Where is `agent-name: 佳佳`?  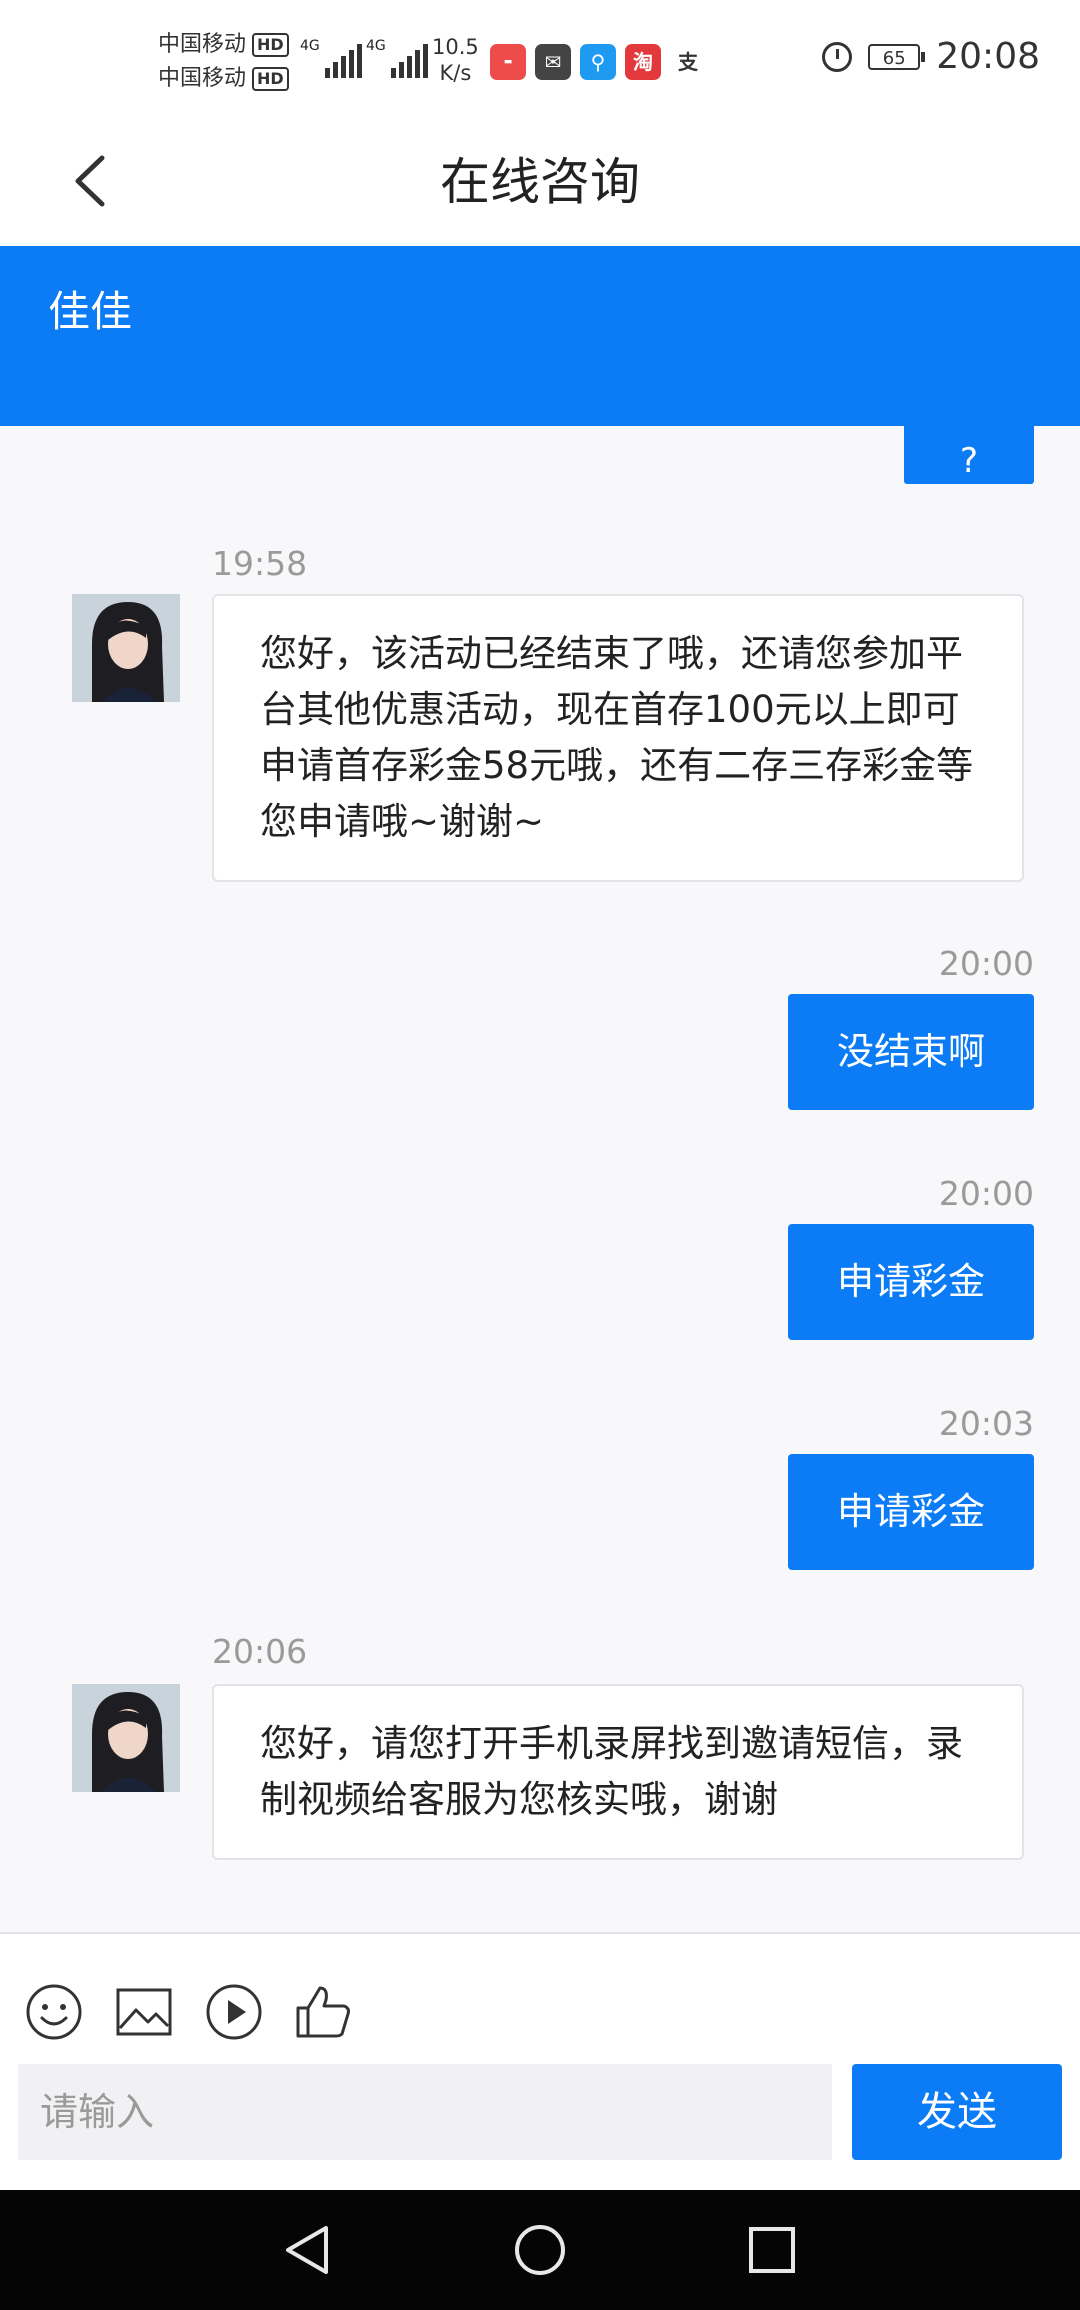 agent-name: 佳佳 is located at coordinates (90, 311).